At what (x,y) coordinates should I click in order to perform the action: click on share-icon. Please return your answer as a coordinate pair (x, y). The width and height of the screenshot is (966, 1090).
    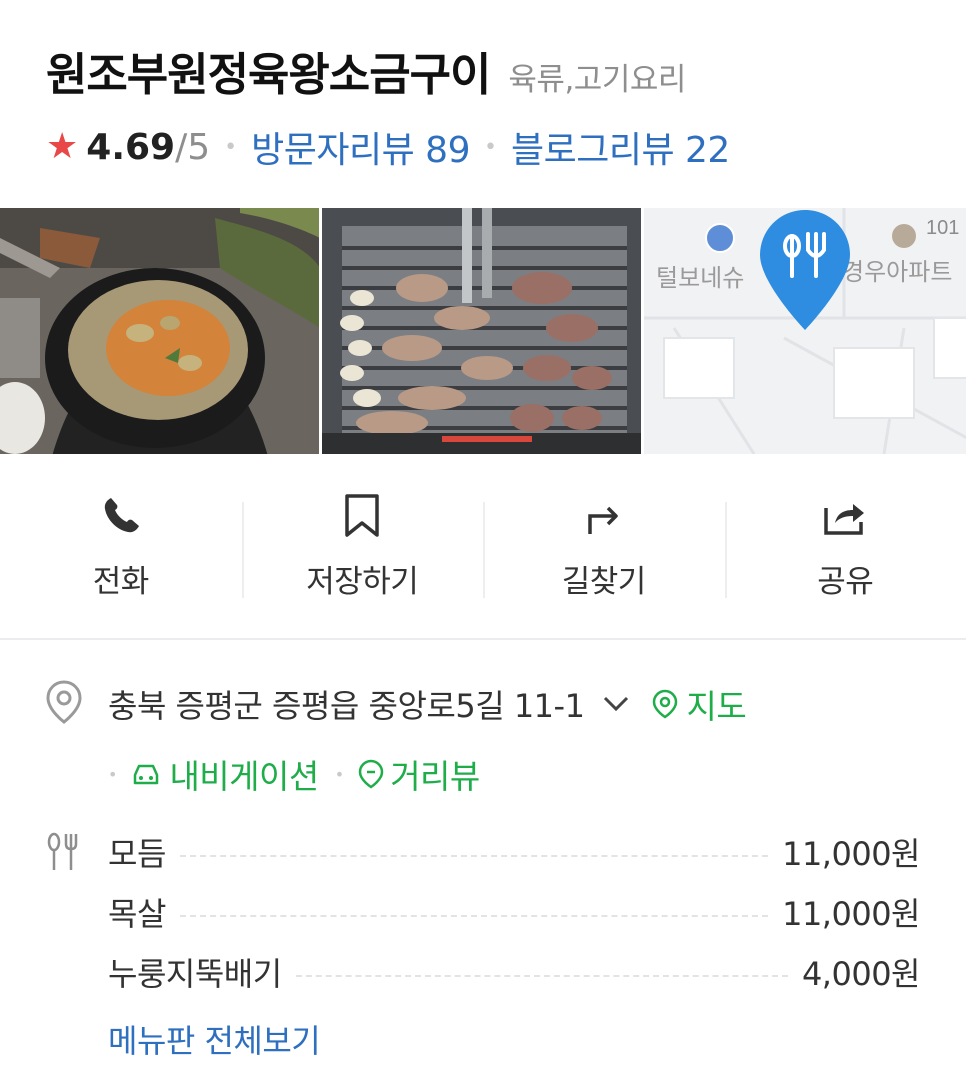
    Looking at the image, I should click on (845, 516).